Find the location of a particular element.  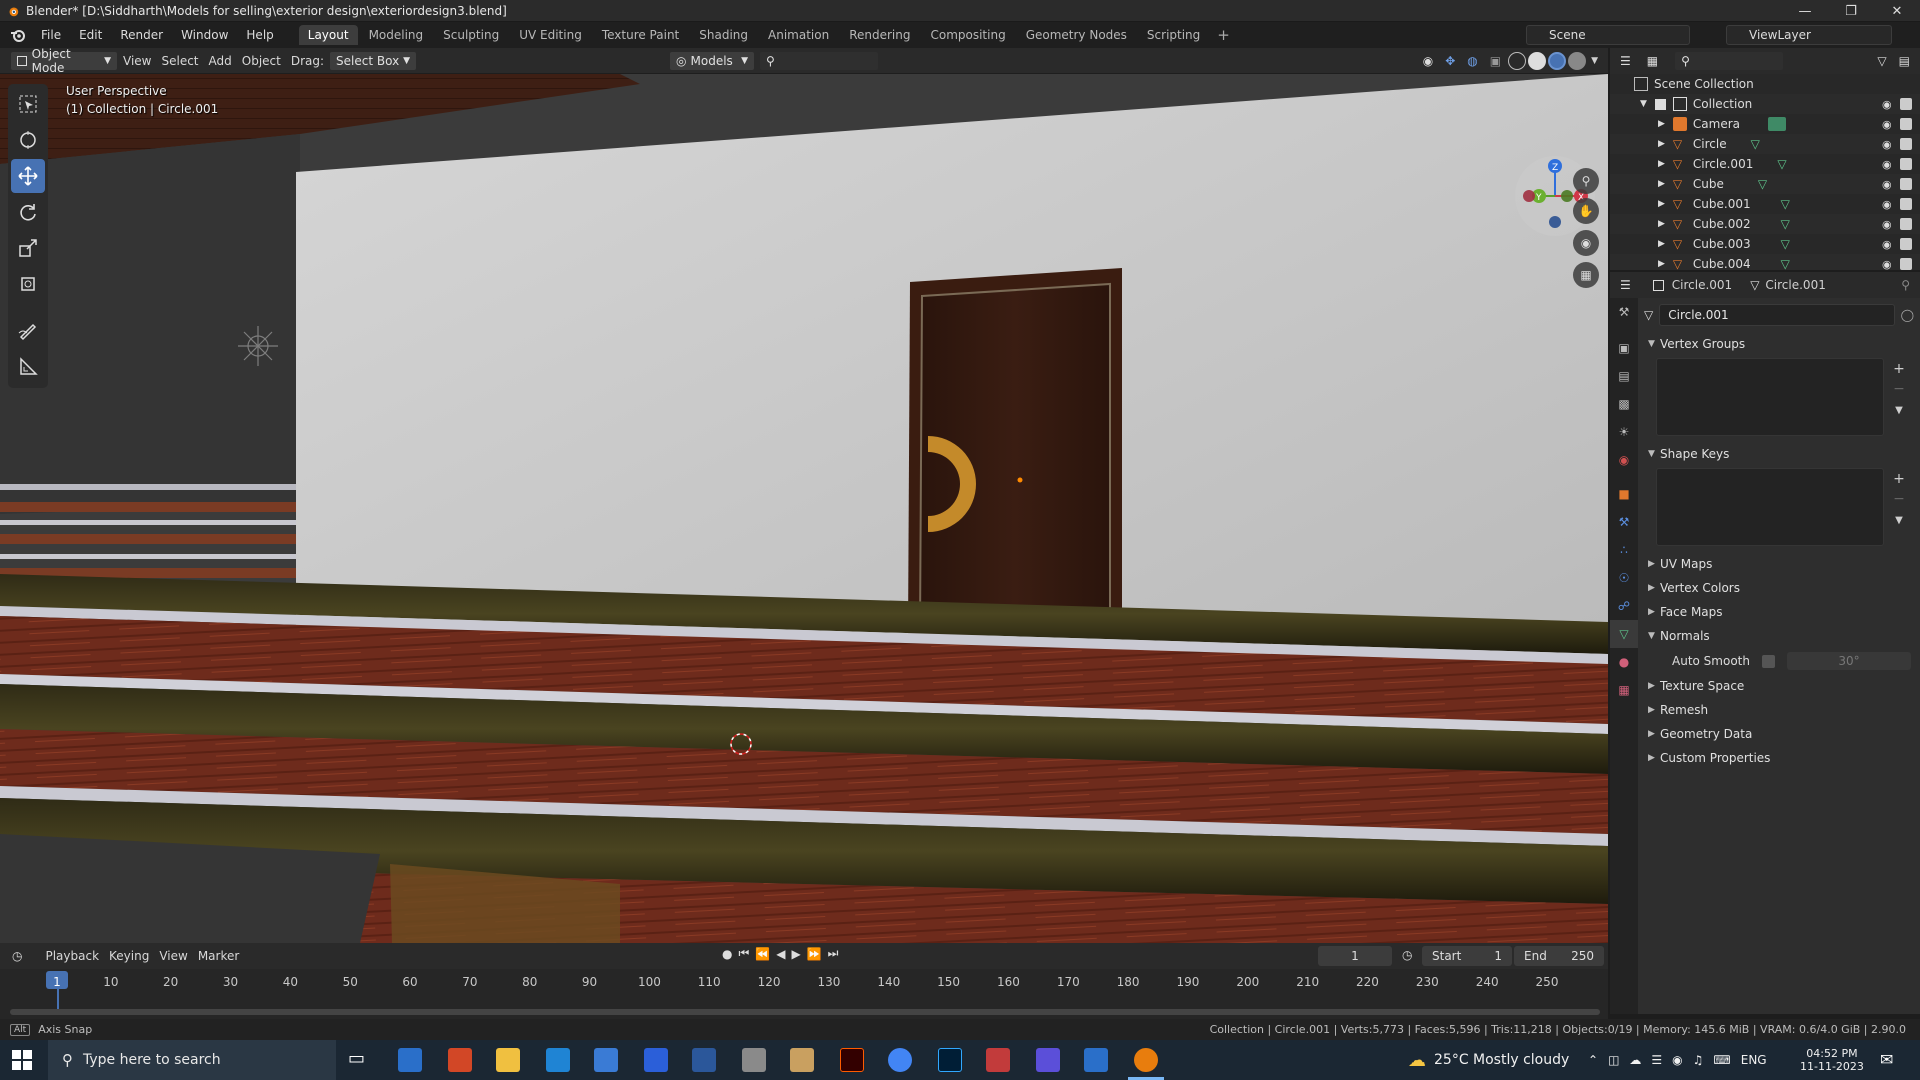

workspace-tab-texture-paint: Texture Paint is located at coordinates (640, 35).